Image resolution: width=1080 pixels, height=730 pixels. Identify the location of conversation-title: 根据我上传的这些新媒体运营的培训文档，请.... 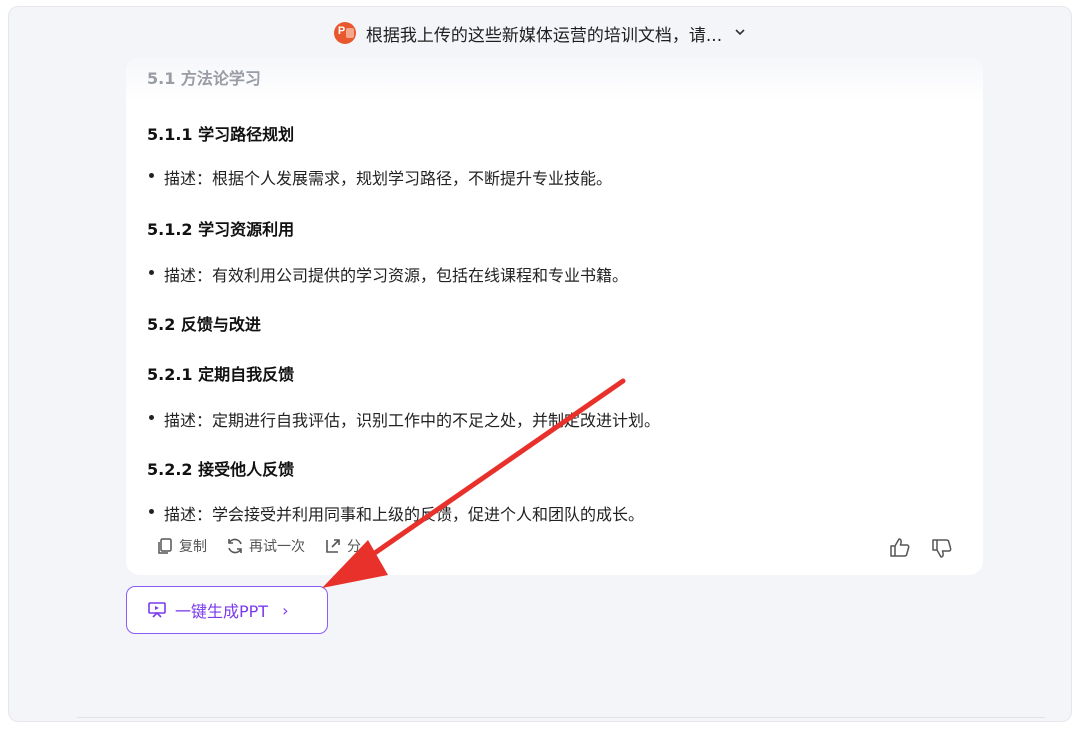
(544, 35).